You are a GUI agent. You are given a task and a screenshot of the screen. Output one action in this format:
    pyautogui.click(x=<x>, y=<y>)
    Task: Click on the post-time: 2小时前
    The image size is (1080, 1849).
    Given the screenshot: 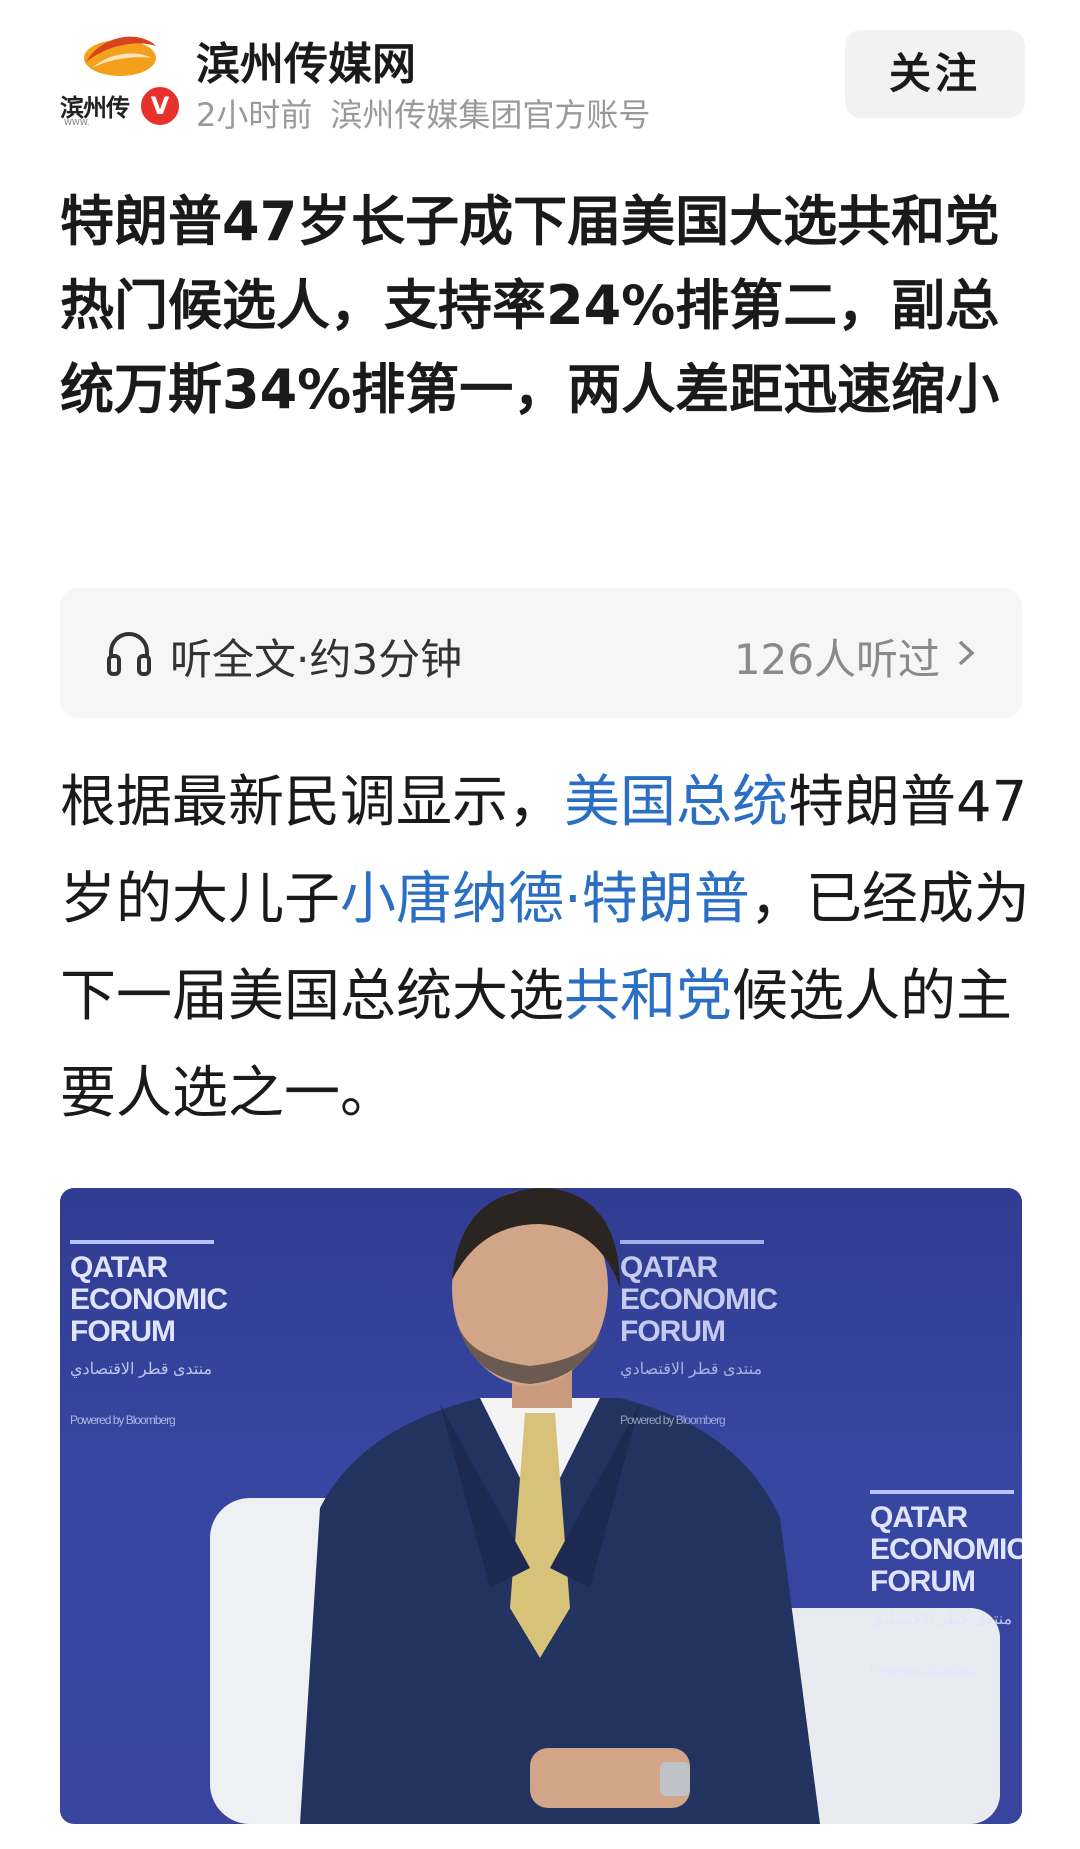 What is the action you would take?
    pyautogui.click(x=254, y=115)
    